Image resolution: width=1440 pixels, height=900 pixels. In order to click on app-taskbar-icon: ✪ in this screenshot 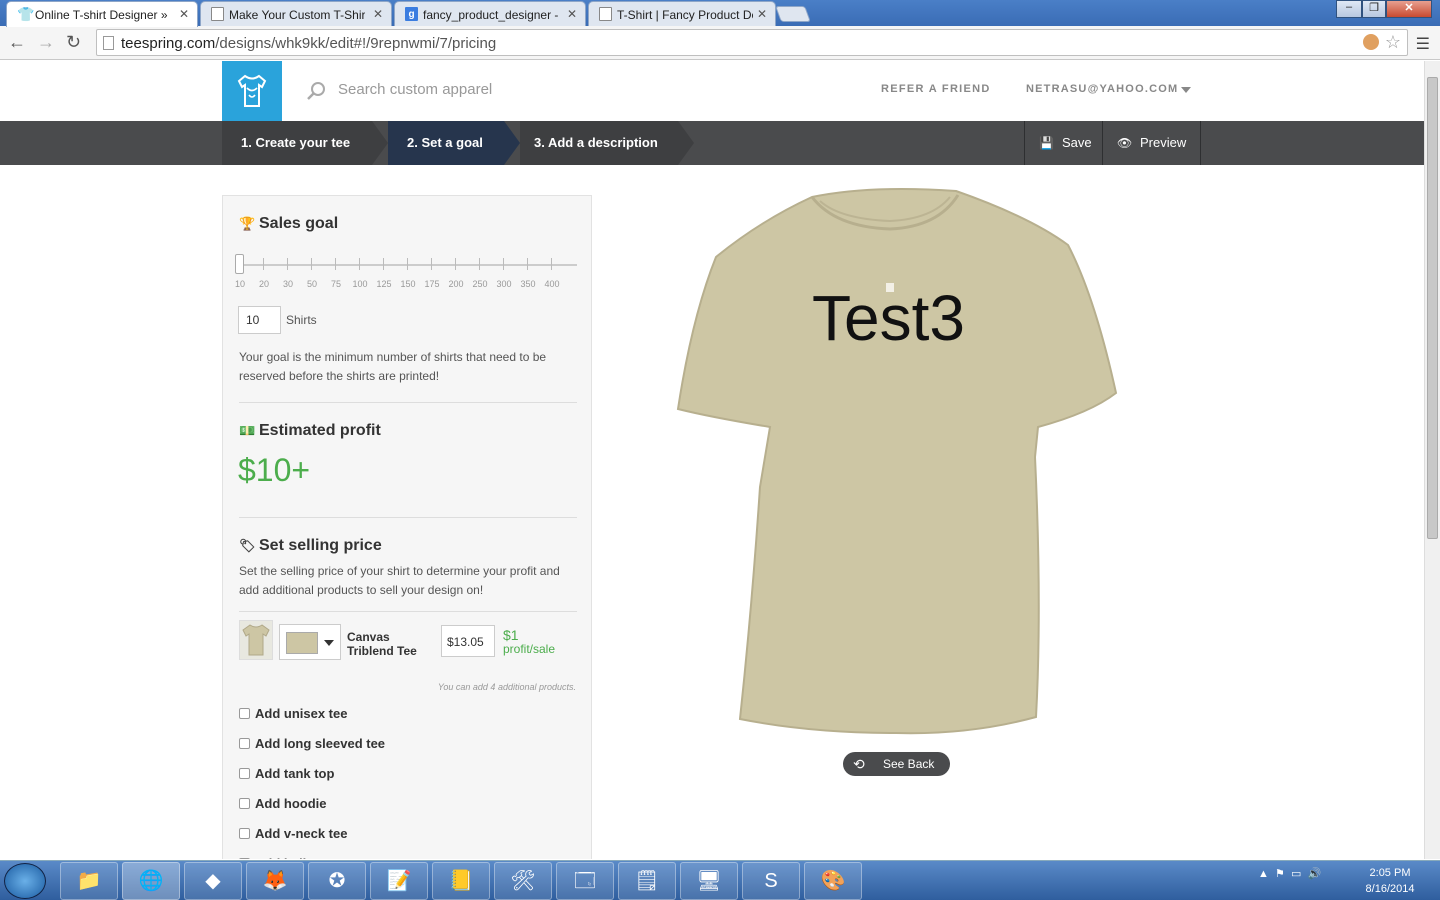, I will do `click(337, 881)`.